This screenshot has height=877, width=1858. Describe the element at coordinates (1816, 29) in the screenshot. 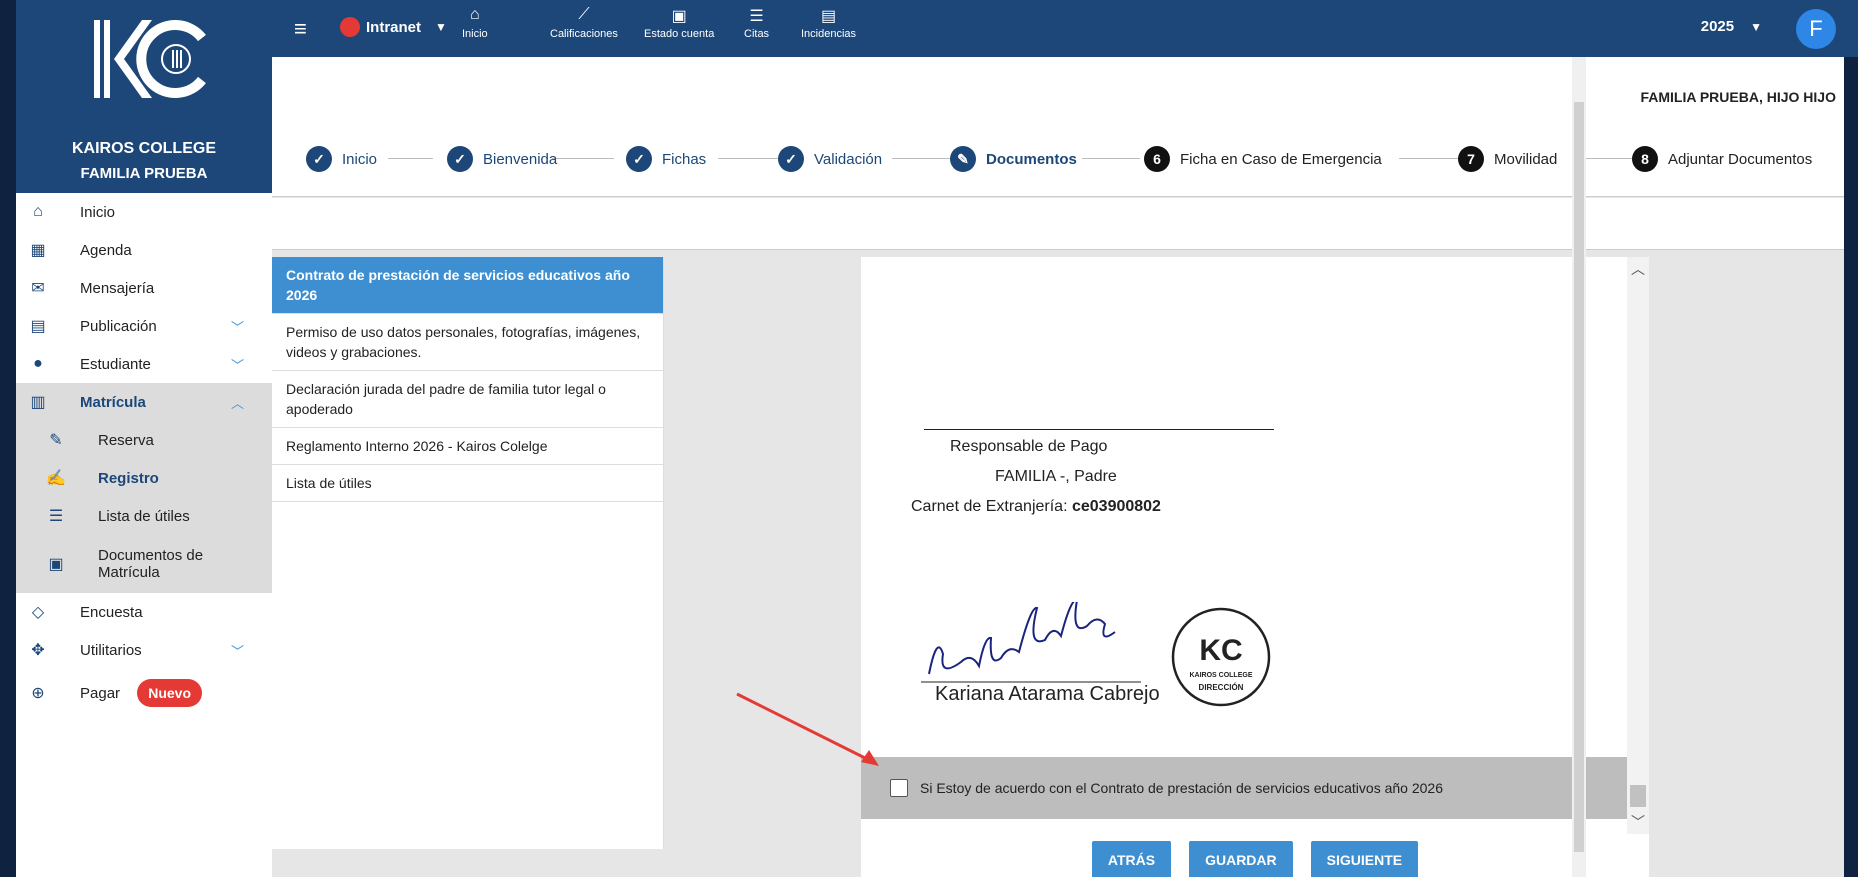

I see `avatar: F` at that location.